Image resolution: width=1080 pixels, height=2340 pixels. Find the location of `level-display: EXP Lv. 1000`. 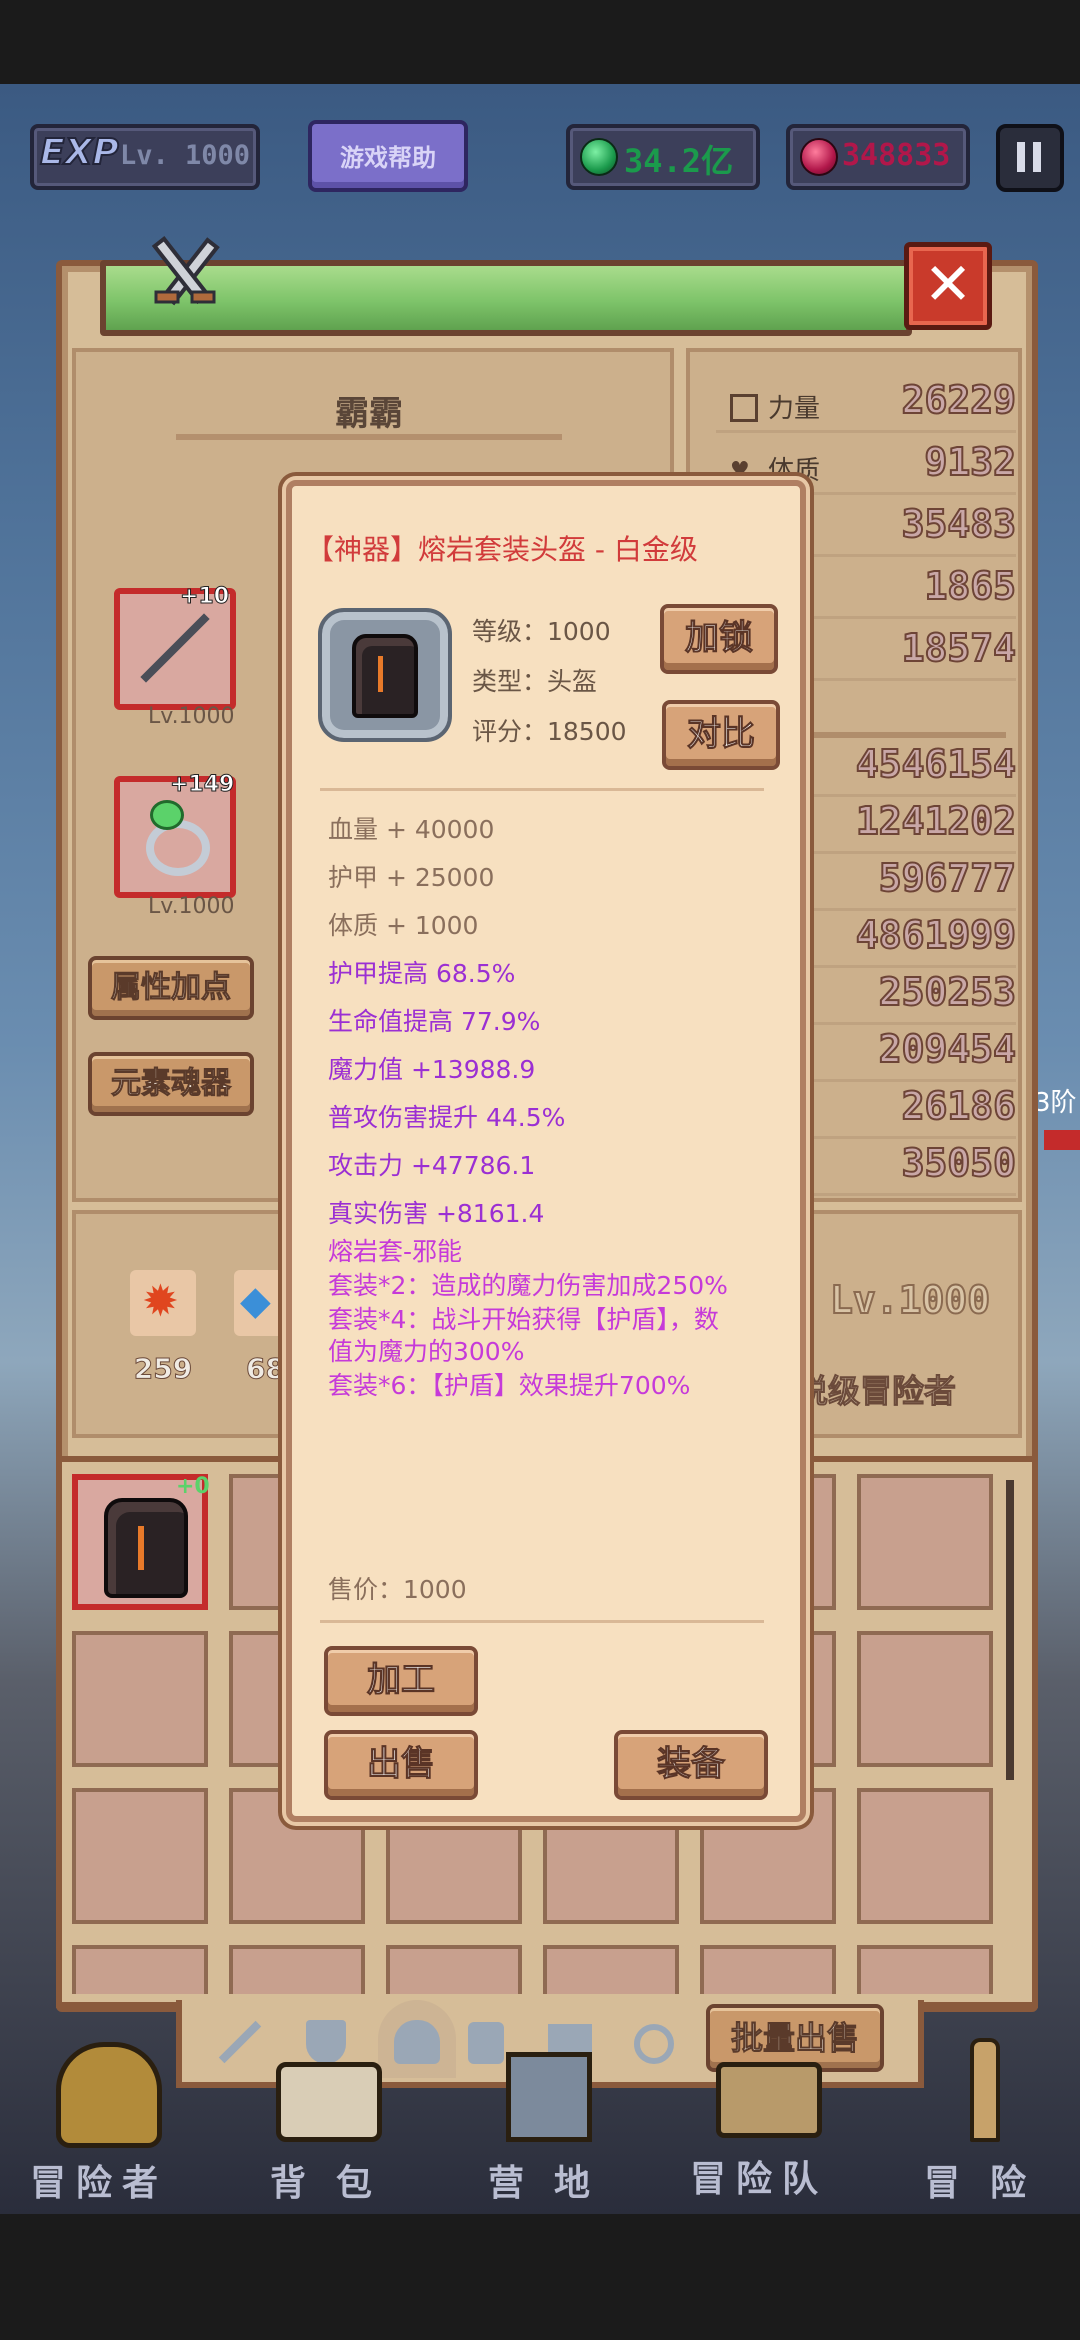

level-display: EXP Lv. 1000 is located at coordinates (145, 157).